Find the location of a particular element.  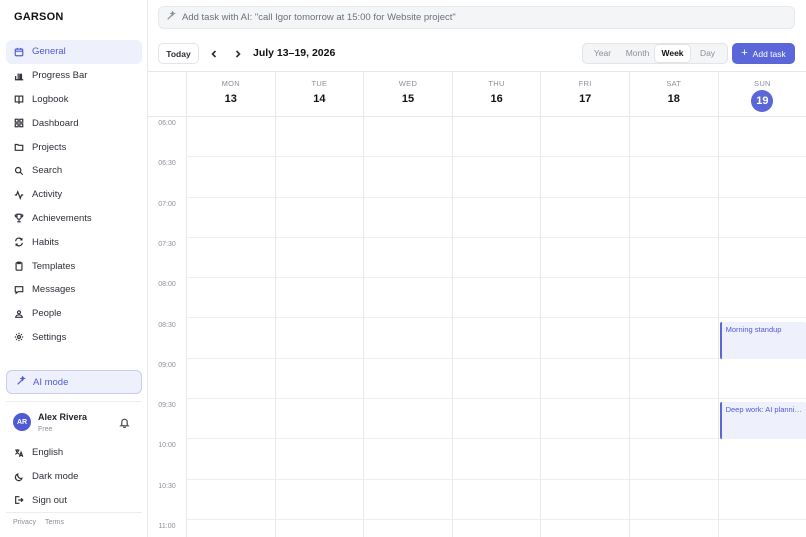

translate-icon is located at coordinates (19, 453).